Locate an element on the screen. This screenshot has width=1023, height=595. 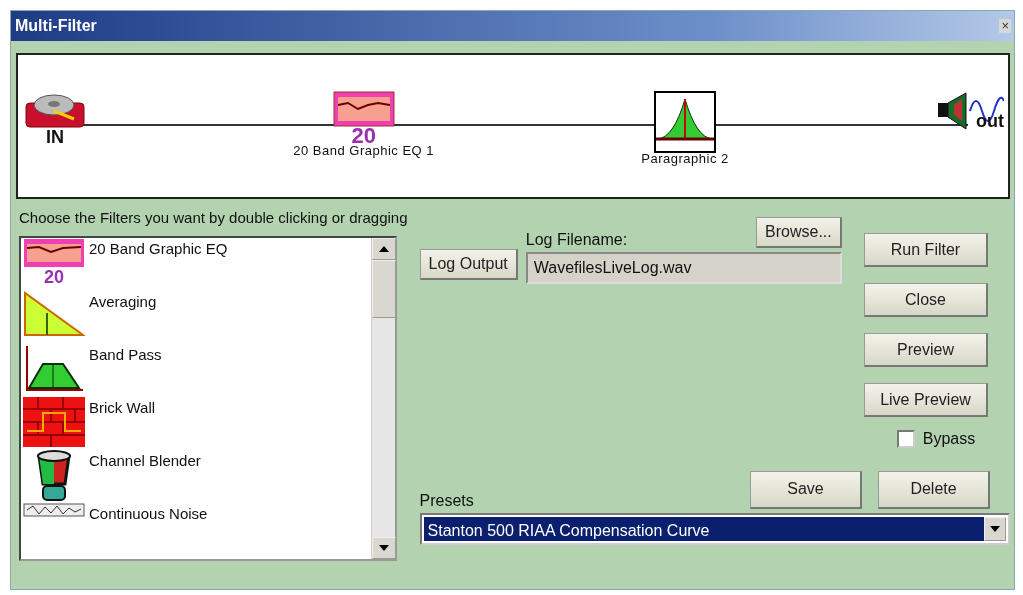
scroll-up-button is located at coordinates (384, 248).